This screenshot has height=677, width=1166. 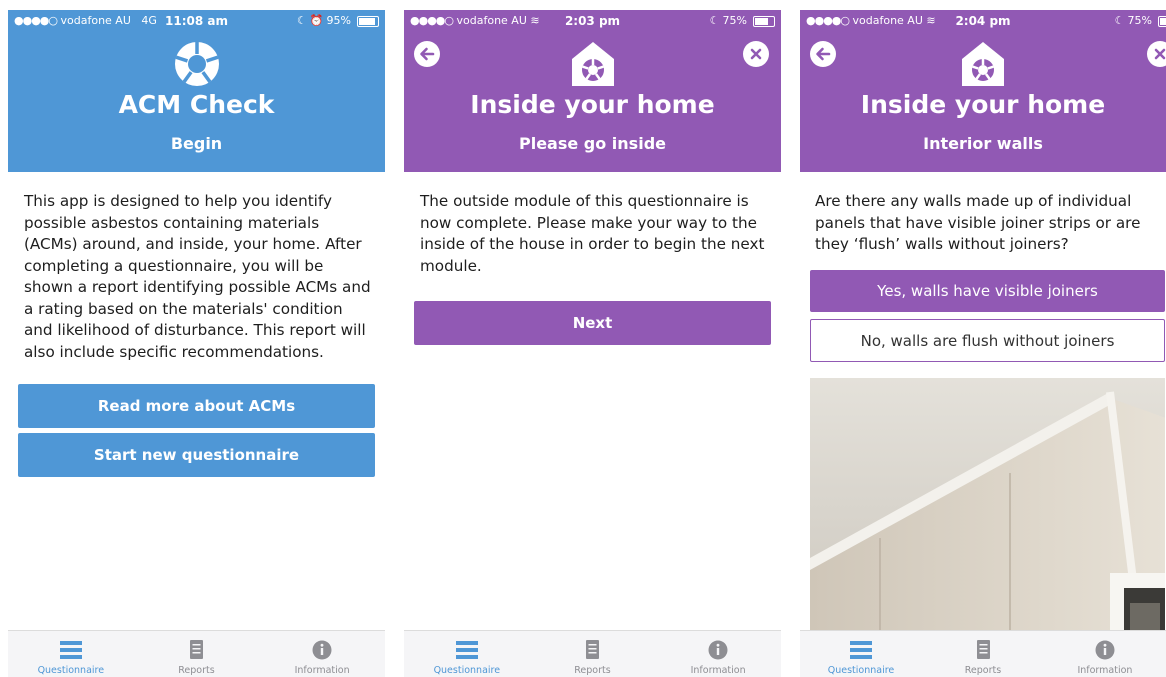 What do you see at coordinates (987, 340) in the screenshot?
I see `option-no-button: No, walls are flush without joiners` at bounding box center [987, 340].